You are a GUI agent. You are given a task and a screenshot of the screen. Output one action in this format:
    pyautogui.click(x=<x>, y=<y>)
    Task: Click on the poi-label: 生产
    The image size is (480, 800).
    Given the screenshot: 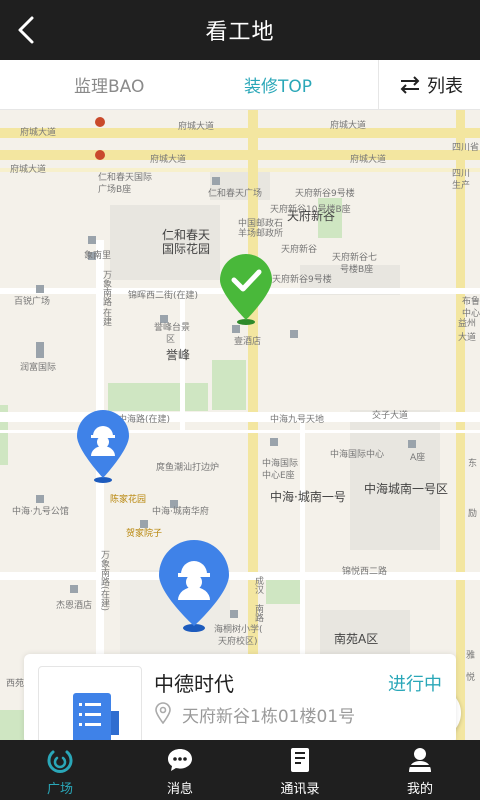 What is the action you would take?
    pyautogui.click(x=461, y=186)
    